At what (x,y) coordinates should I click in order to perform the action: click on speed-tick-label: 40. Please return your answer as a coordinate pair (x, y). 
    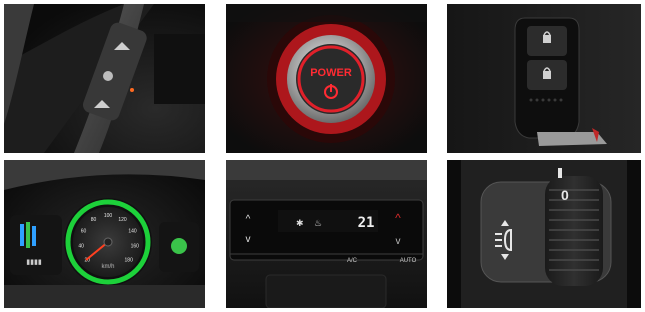
    Looking at the image, I should click on (81, 247).